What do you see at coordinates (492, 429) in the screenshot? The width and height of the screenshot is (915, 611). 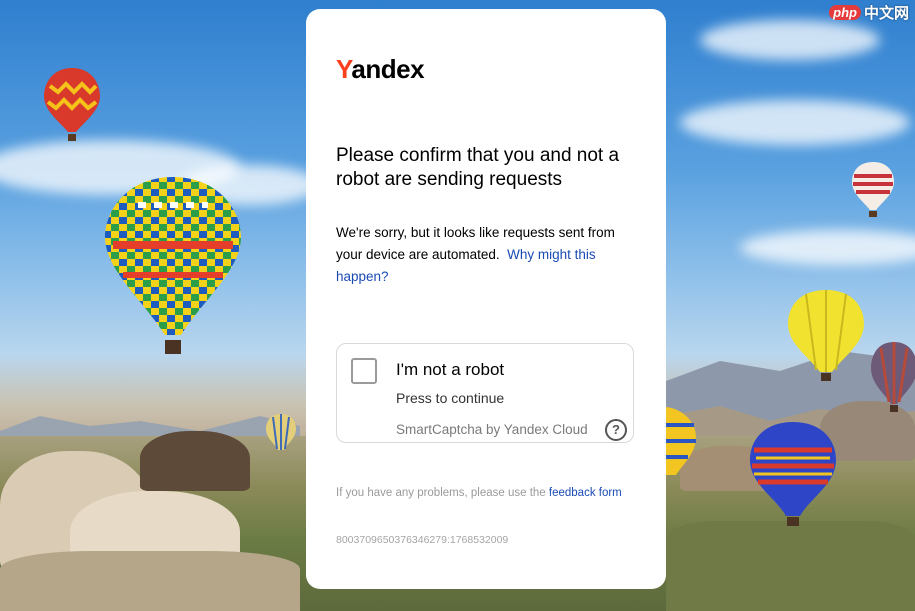 I see `captcha-brand: SmartCaptcha by Yandex Cloud` at bounding box center [492, 429].